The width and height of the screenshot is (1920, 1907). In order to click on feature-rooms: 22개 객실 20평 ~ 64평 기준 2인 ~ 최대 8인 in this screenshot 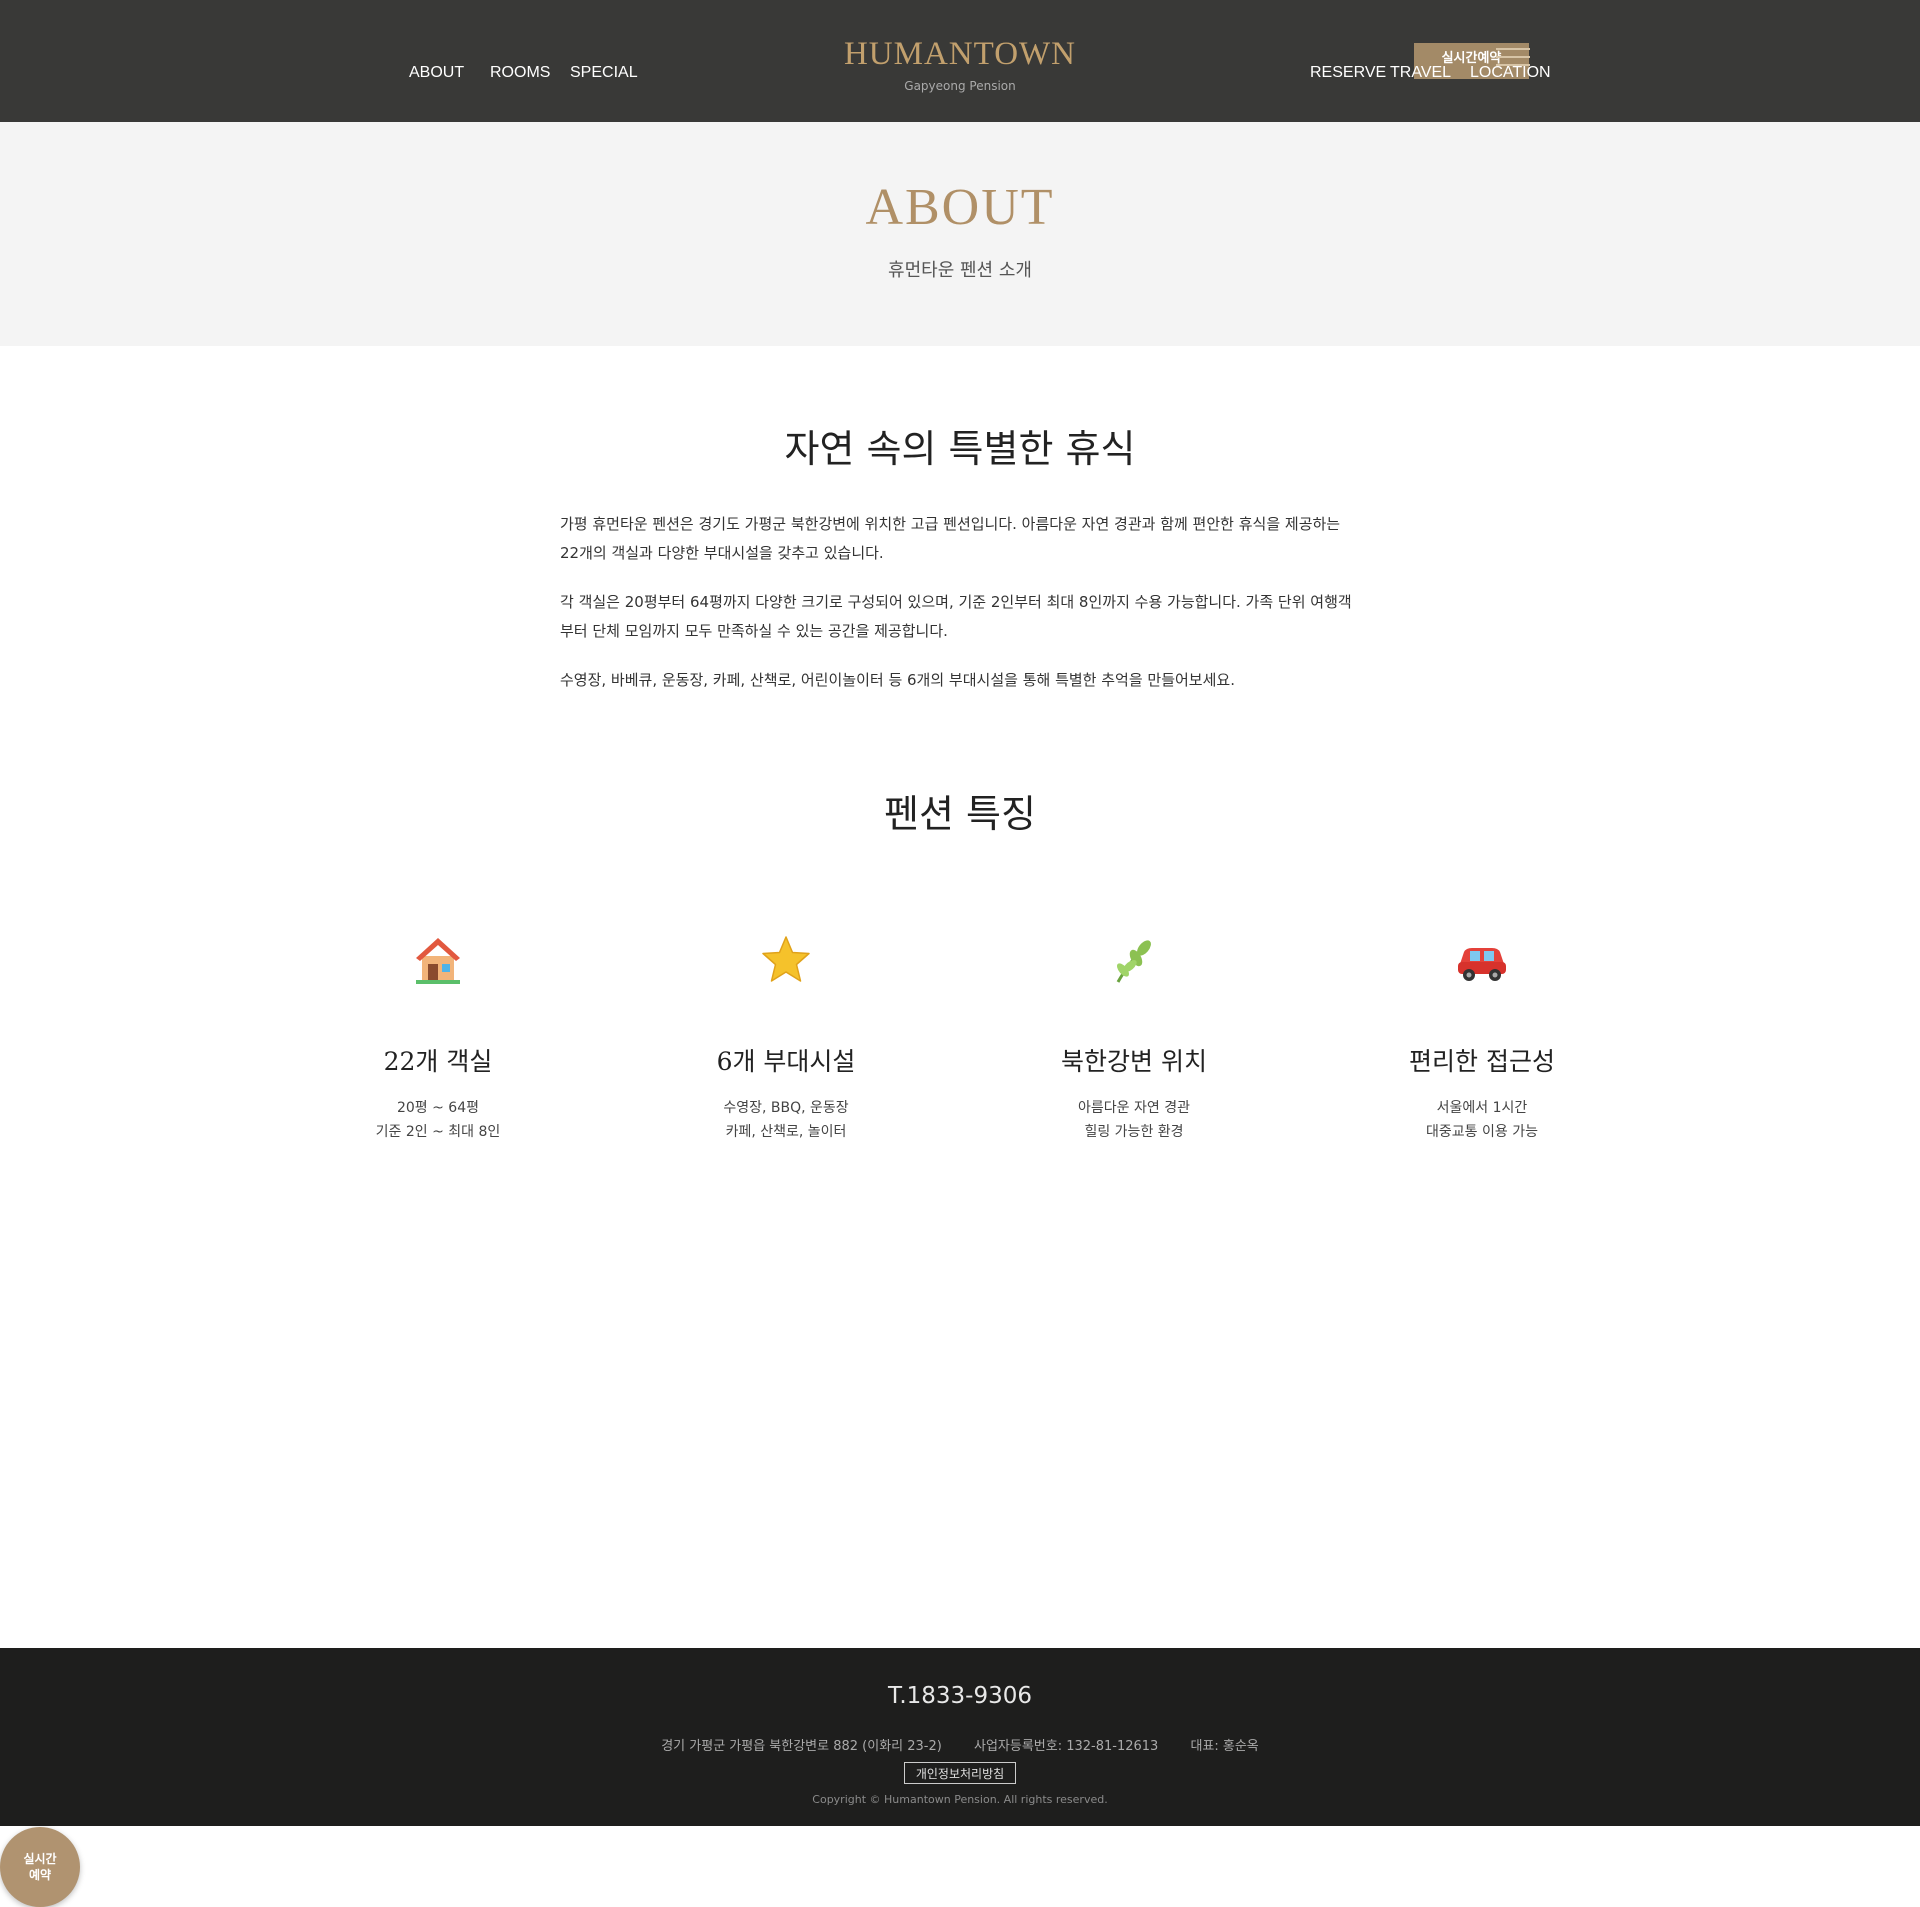, I will do `click(438, 1037)`.